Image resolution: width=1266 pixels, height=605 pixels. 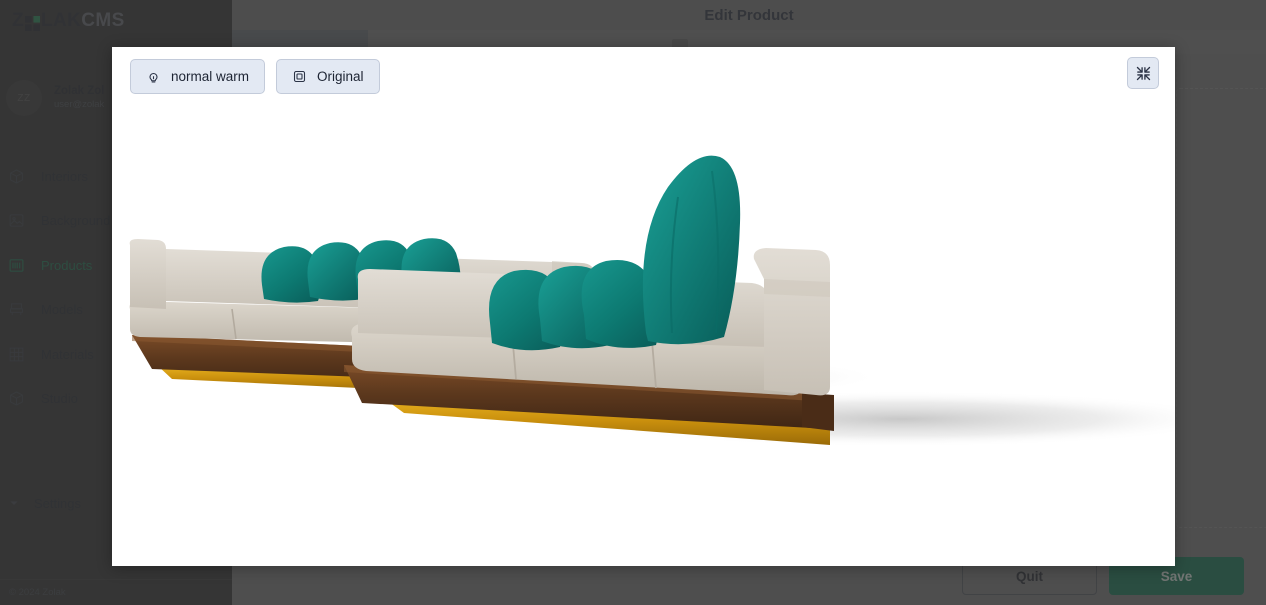 I want to click on sidebar-item-label: Studio, so click(x=59, y=399).